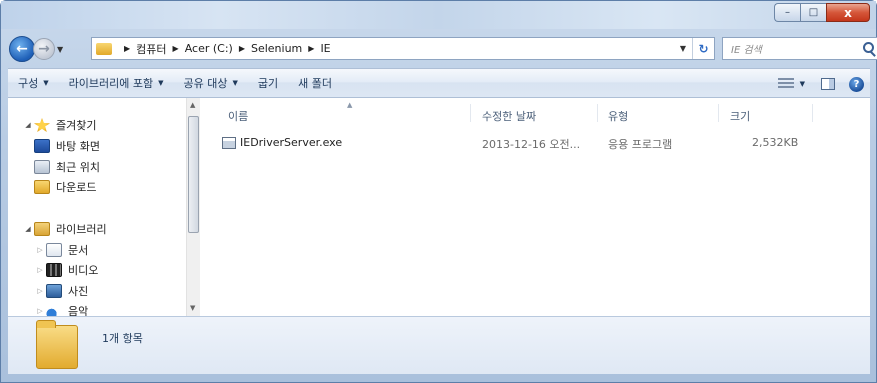  I want to click on address-actions: ▼ ↻, so click(694, 48).